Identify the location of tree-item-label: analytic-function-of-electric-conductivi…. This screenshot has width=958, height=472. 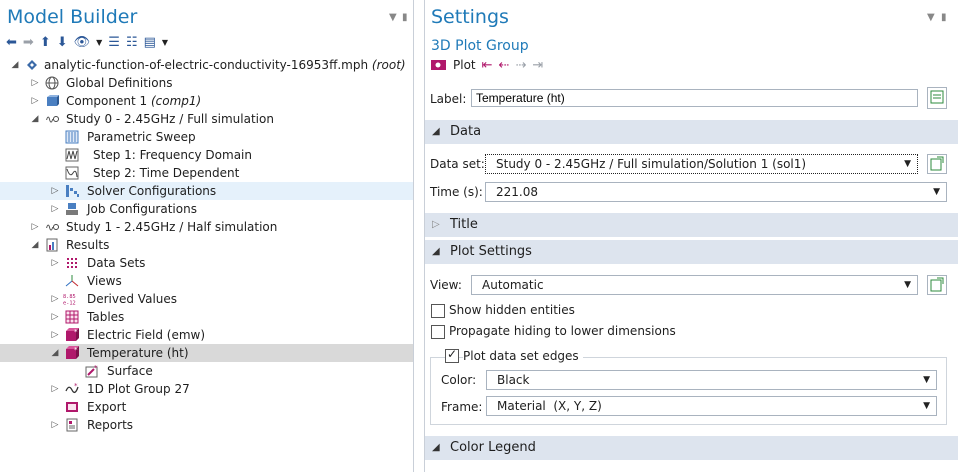
(206, 65).